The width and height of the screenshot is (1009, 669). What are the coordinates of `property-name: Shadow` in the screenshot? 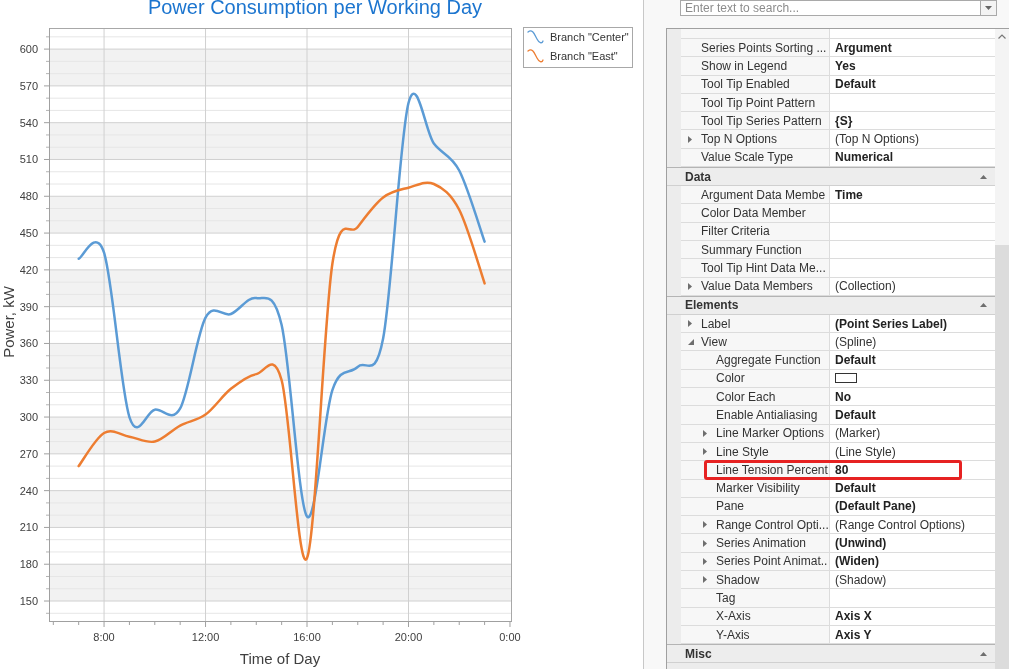 It's located at (738, 580).